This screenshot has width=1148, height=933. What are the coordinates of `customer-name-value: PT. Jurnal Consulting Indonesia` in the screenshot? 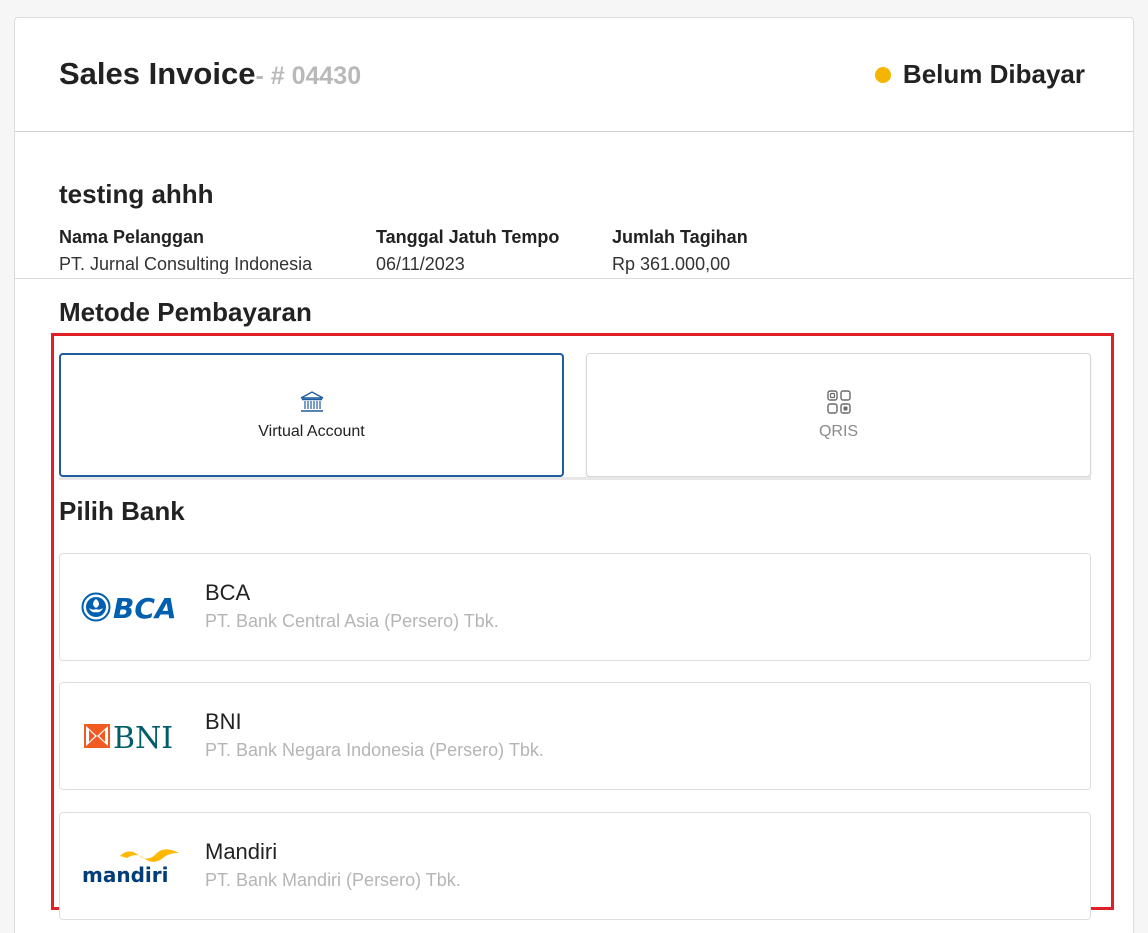 It's located at (186, 264).